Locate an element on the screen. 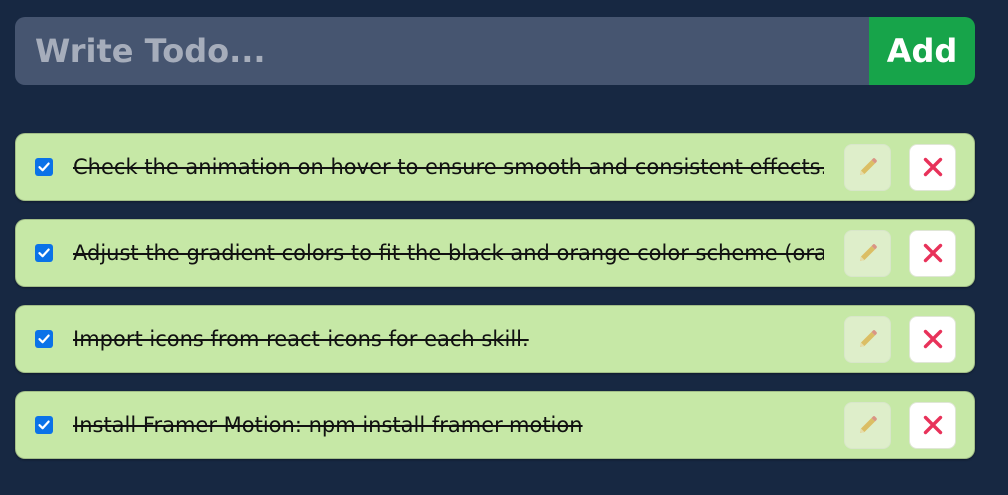  todo-input is located at coordinates (442, 51).